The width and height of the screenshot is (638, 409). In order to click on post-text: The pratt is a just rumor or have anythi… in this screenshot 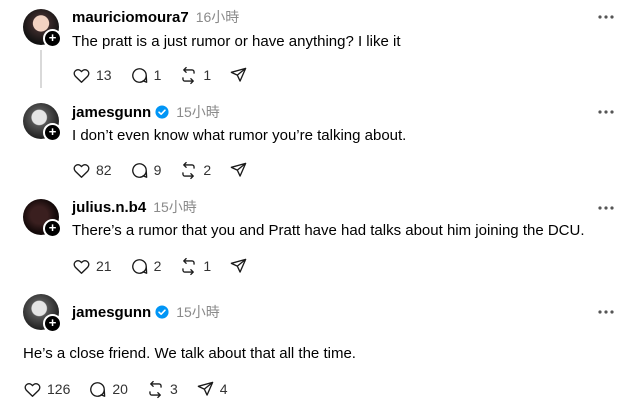, I will do `click(236, 41)`.